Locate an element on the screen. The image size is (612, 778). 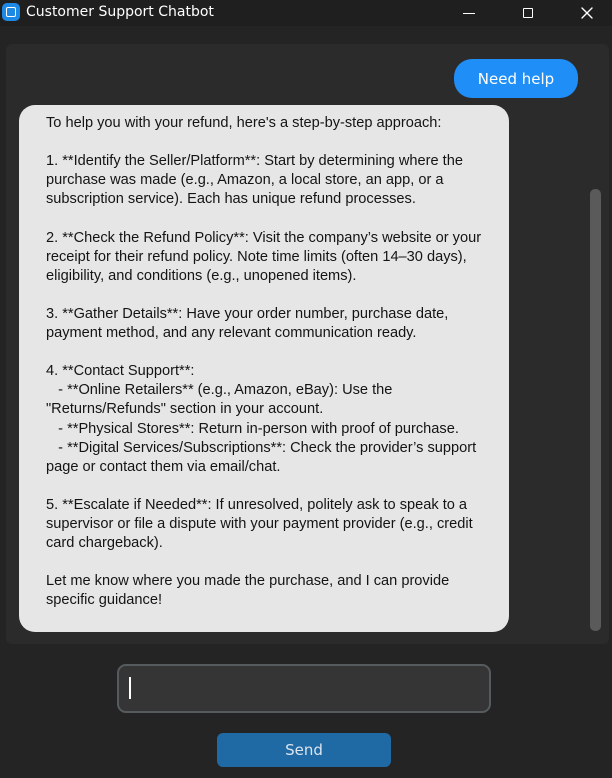
chat-scrollbar is located at coordinates (595, 410).